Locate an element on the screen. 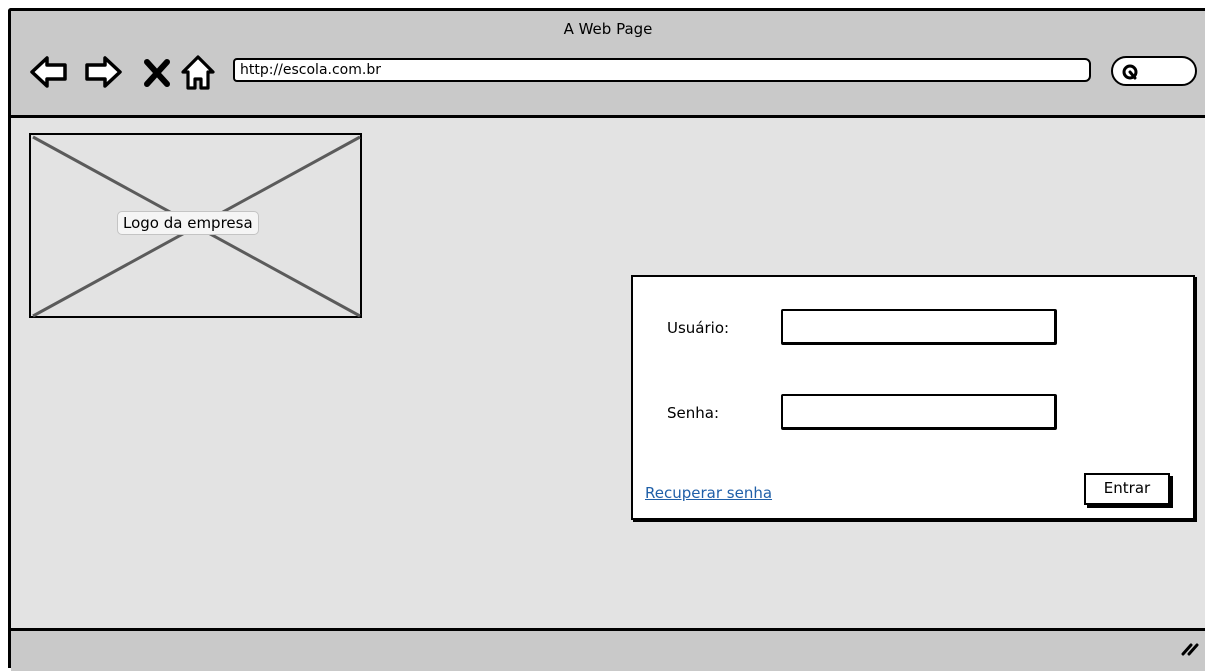 This screenshot has height=671, width=1205. search-button is located at coordinates (1154, 71).